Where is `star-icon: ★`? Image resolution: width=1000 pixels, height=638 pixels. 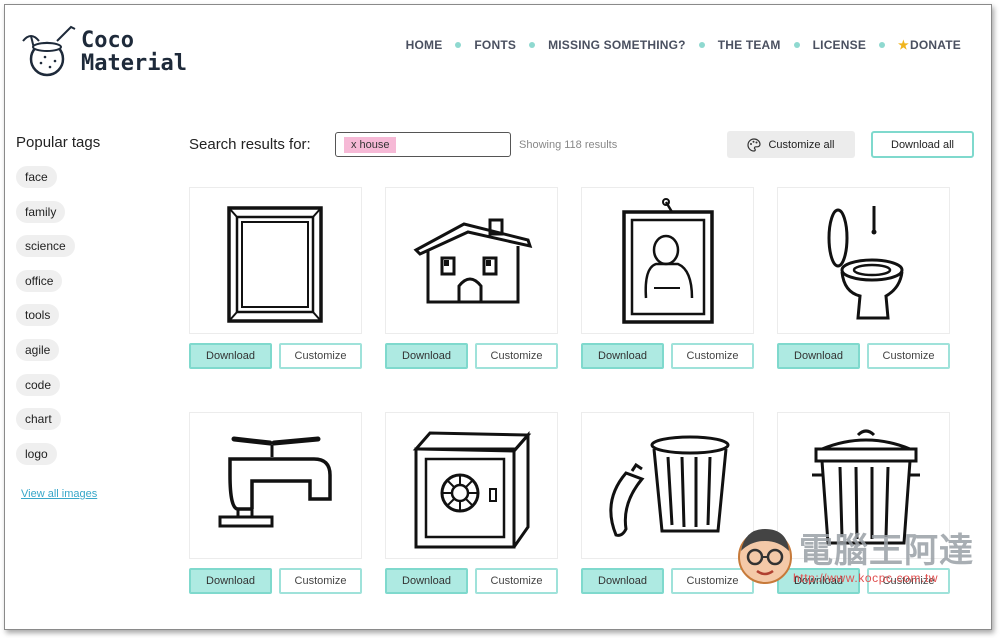 star-icon: ★ is located at coordinates (904, 45).